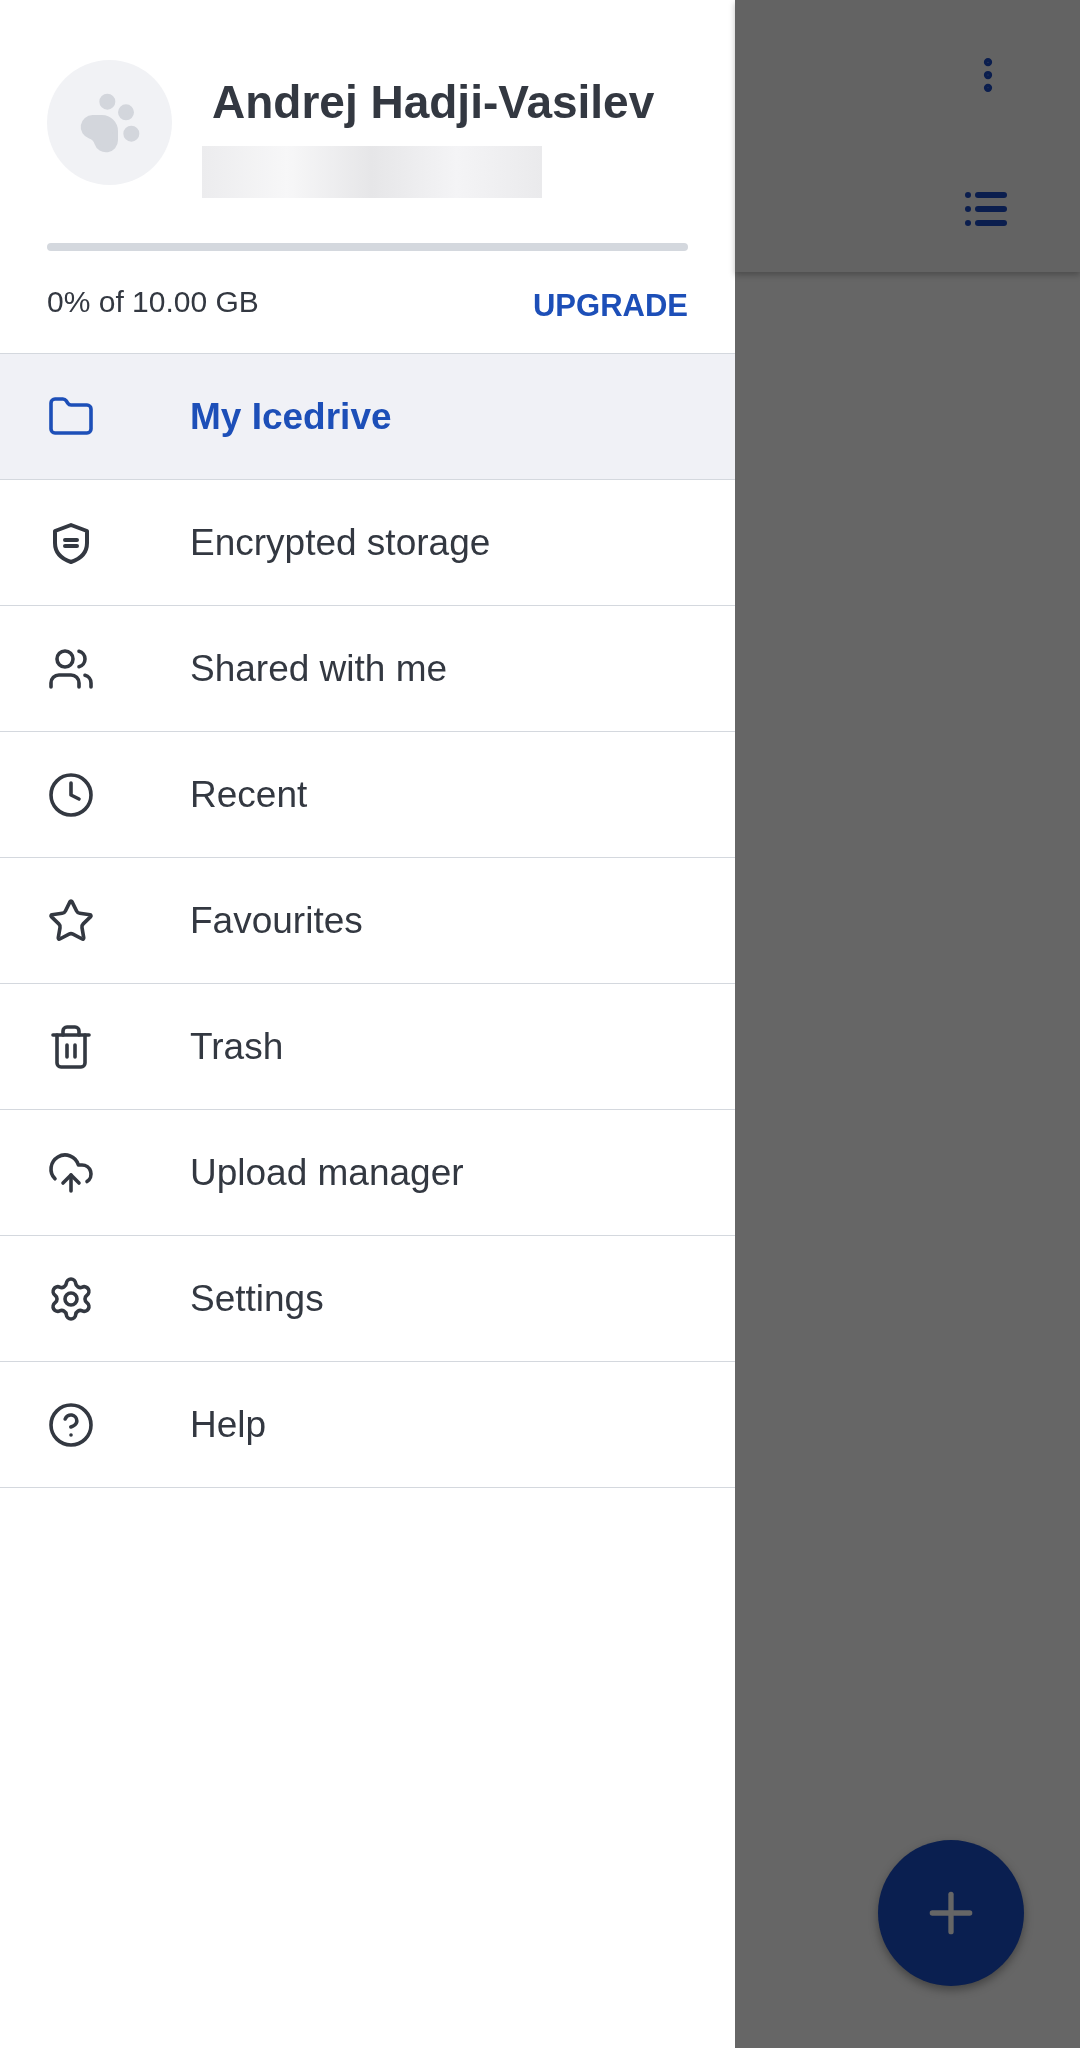 The height and width of the screenshot is (2048, 1080). What do you see at coordinates (71, 794) in the screenshot?
I see `clock-icon` at bounding box center [71, 794].